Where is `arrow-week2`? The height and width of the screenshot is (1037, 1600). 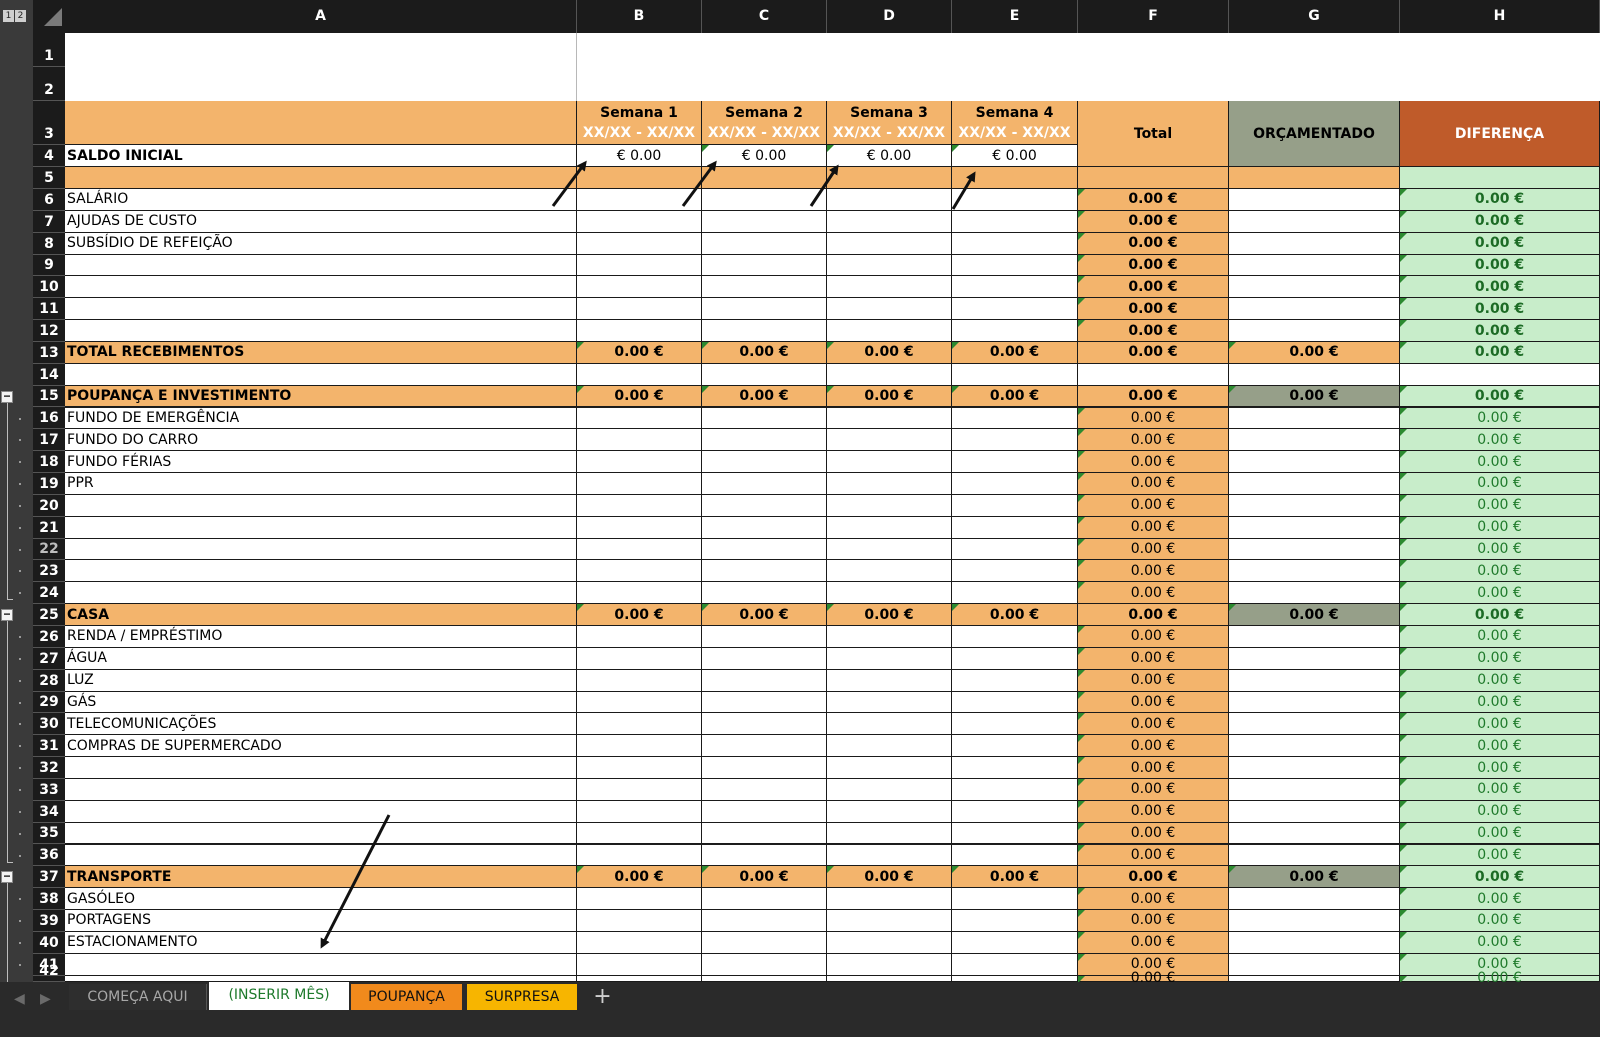
arrow-week2 is located at coordinates (699, 183).